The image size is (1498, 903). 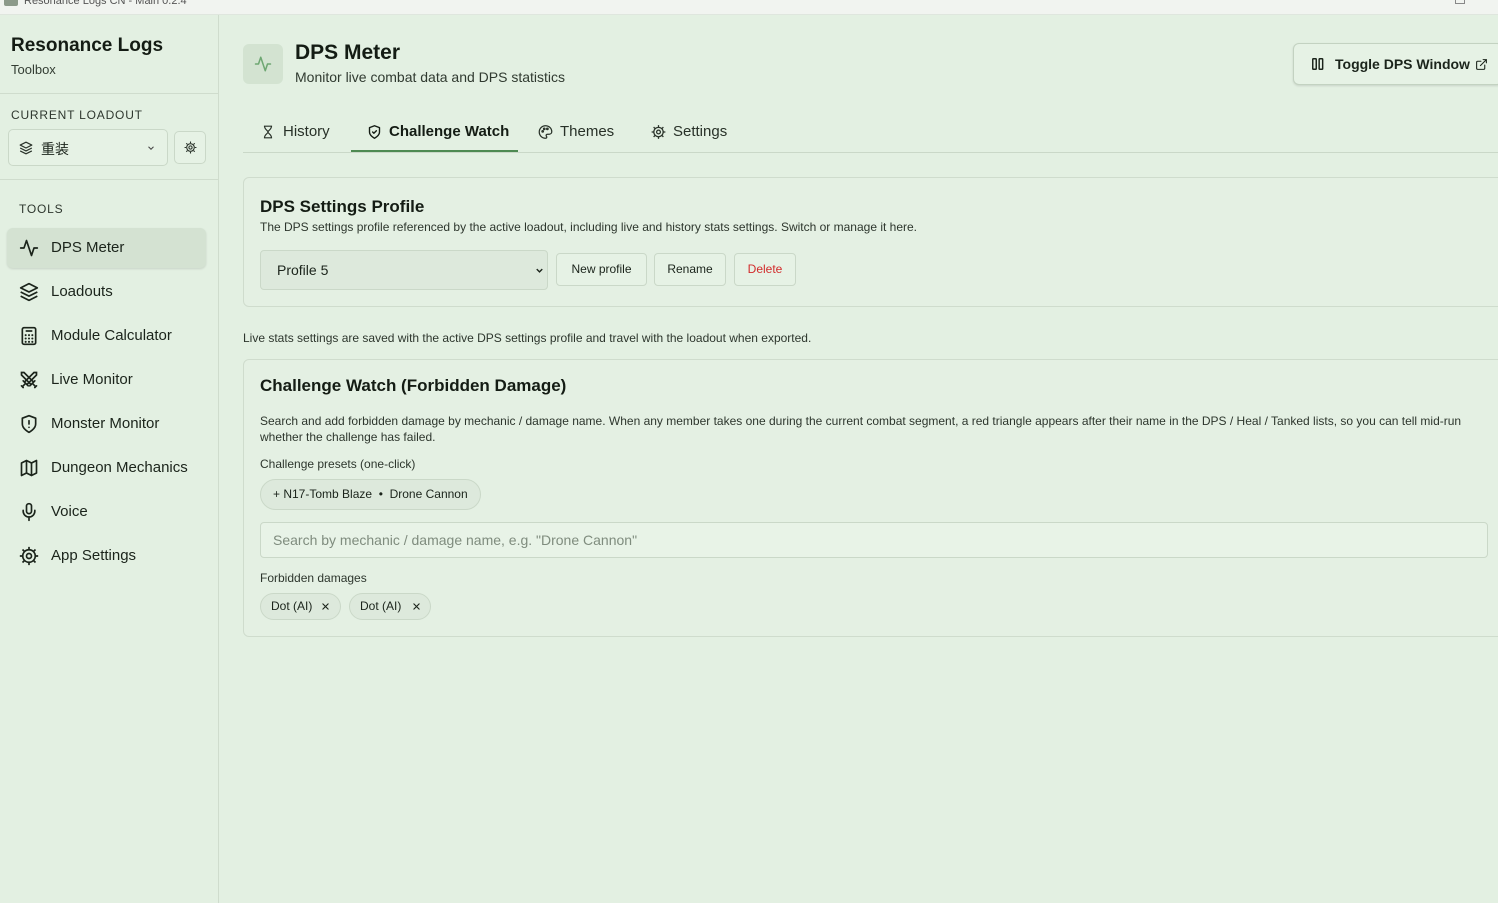 I want to click on forbidden-damages-label: Forbidden damages, so click(x=313, y=578).